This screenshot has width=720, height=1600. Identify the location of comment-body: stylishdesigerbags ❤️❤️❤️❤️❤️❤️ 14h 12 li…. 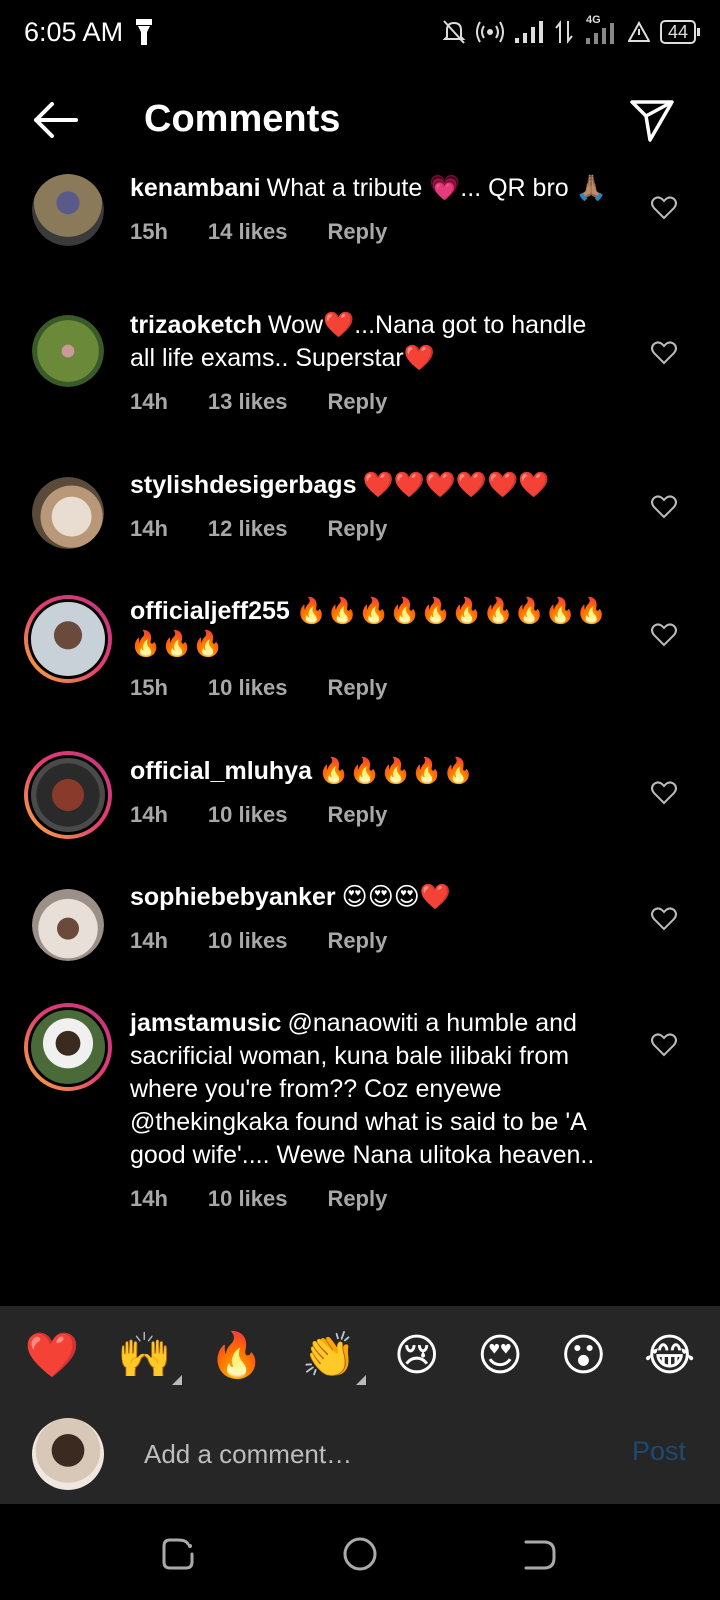
(370, 530).